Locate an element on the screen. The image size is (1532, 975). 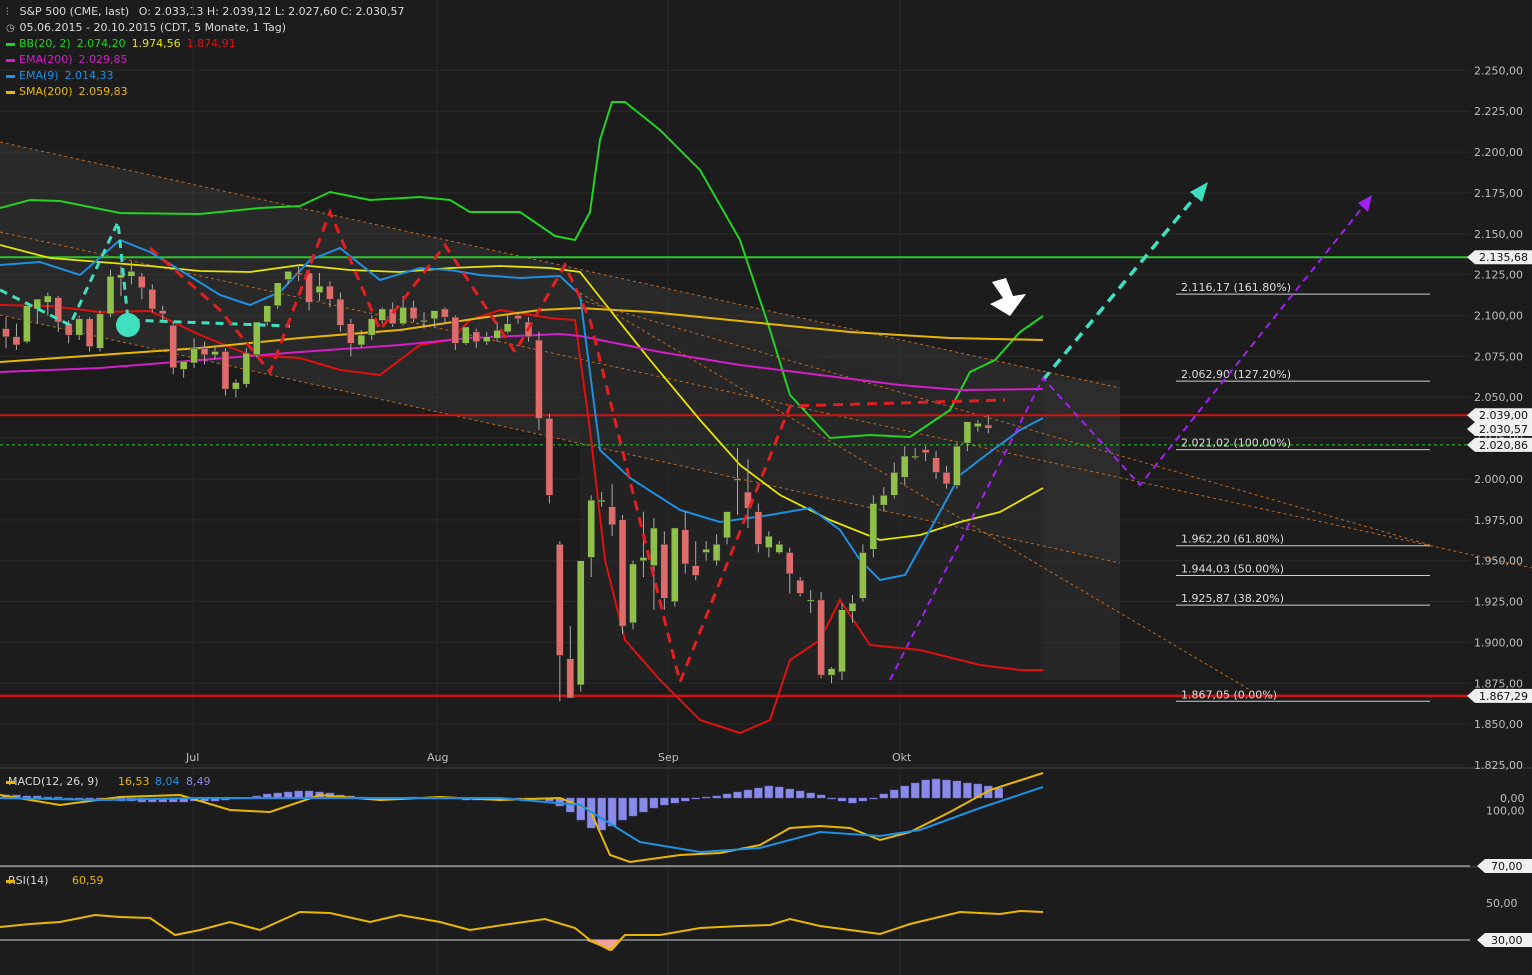
y-tick-label: 2.175,00 is located at coordinates (1498, 193).